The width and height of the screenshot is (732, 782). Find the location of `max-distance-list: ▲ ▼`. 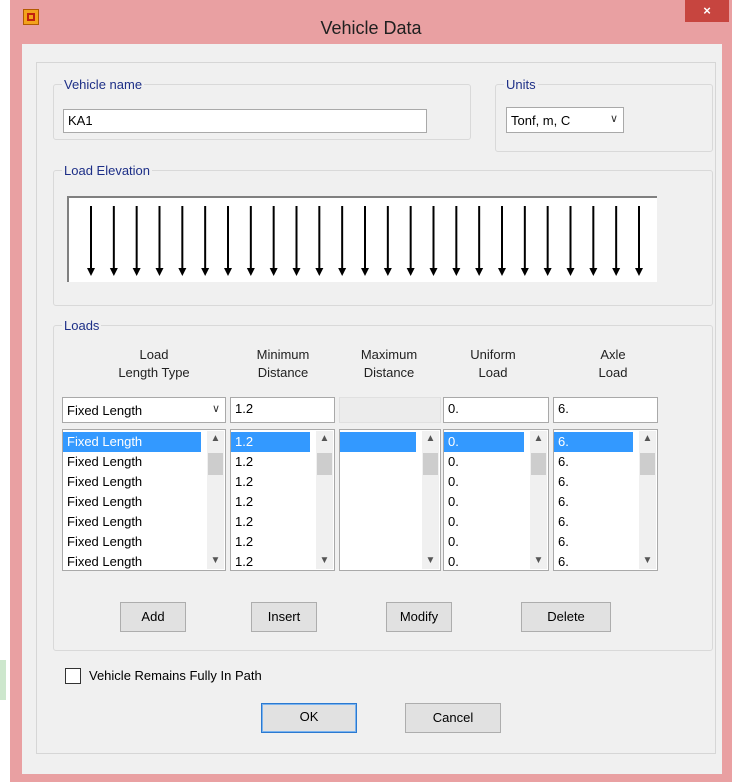

max-distance-list: ▲ ▼ is located at coordinates (390, 500).